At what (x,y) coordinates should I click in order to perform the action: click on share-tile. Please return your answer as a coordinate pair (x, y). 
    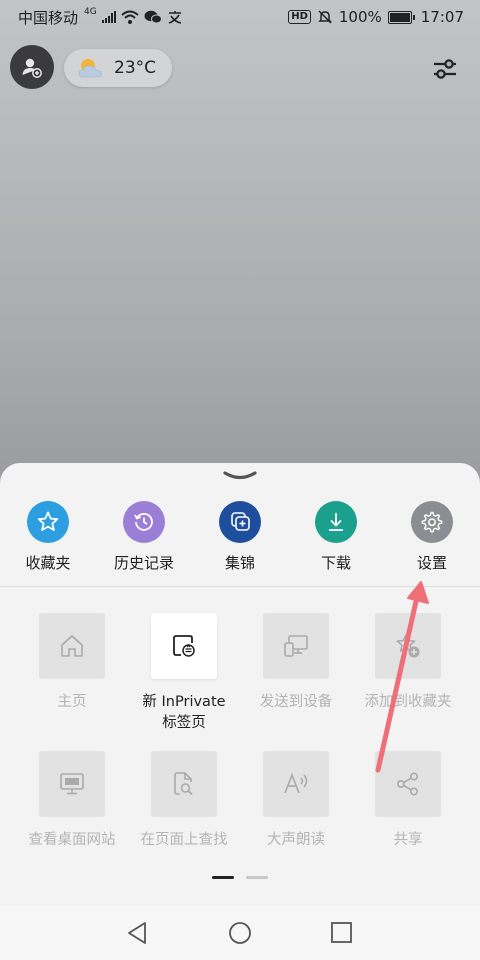
    Looking at the image, I should click on (408, 784).